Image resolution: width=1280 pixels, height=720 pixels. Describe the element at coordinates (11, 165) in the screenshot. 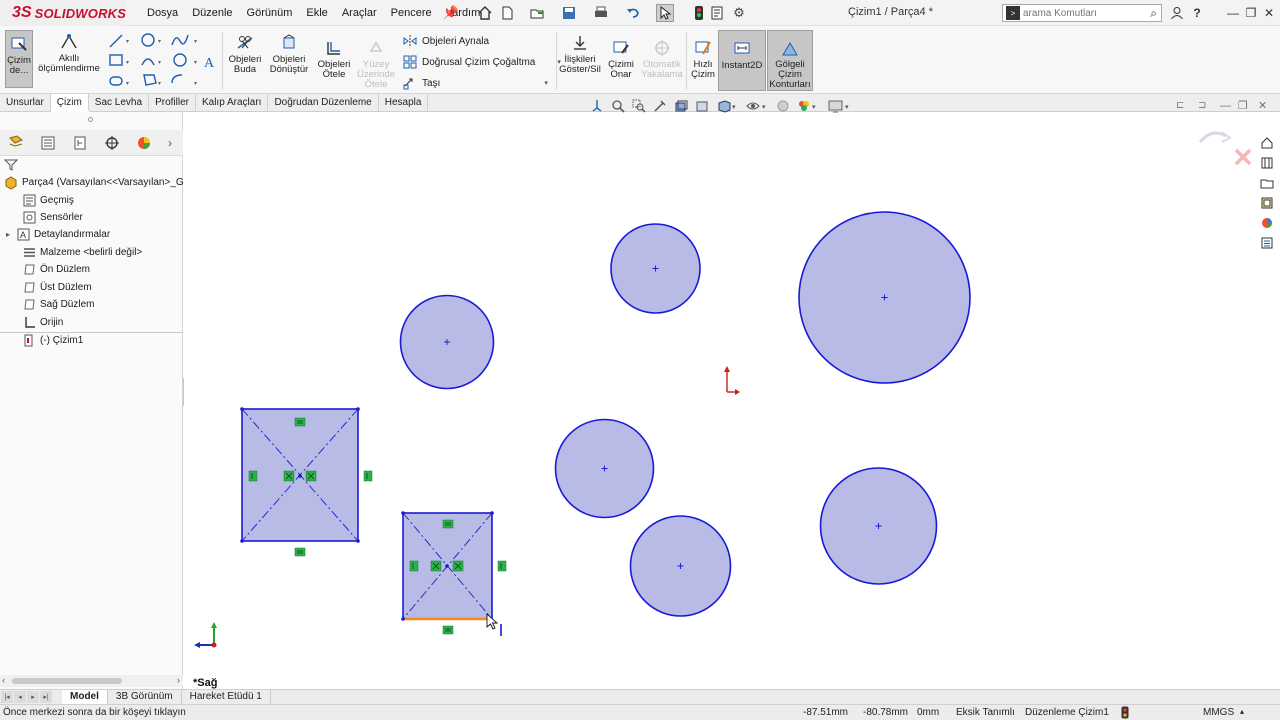

I see `filter-icon` at that location.